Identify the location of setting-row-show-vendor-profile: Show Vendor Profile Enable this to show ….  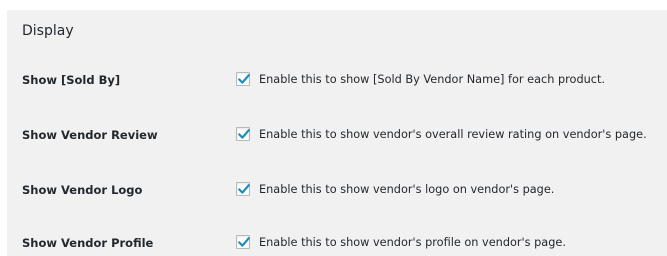
(337, 244).